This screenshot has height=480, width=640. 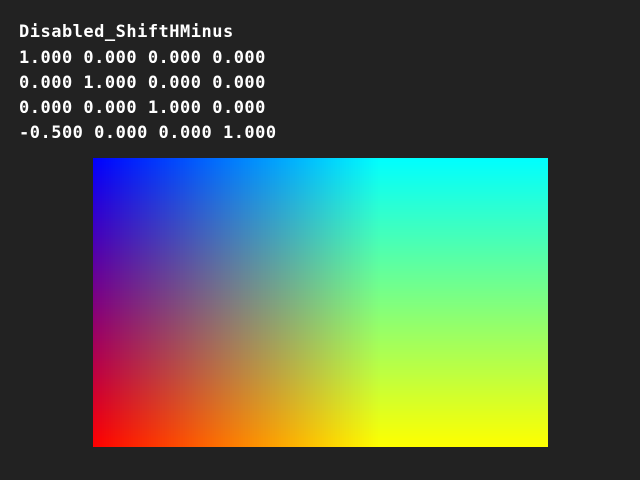 What do you see at coordinates (142, 83) in the screenshot?
I see `matrix-row-2: 0.000 1.000 0.000 0.000` at bounding box center [142, 83].